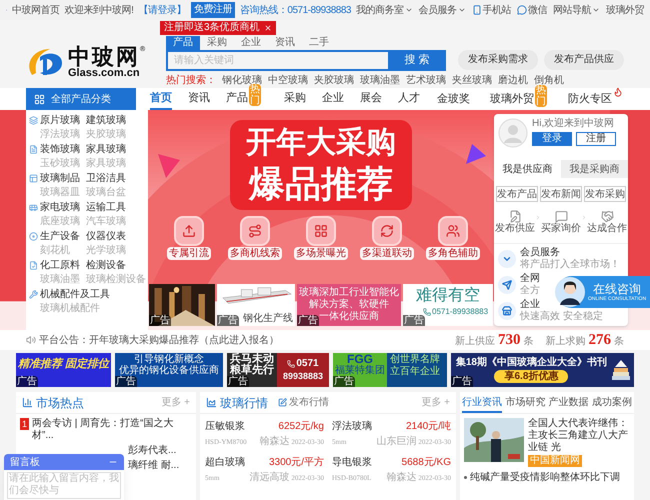 The width and height of the screenshot is (650, 500). Describe the element at coordinates (531, 376) in the screenshot. I see `discount-badge: 享6.8折优惠` at that location.